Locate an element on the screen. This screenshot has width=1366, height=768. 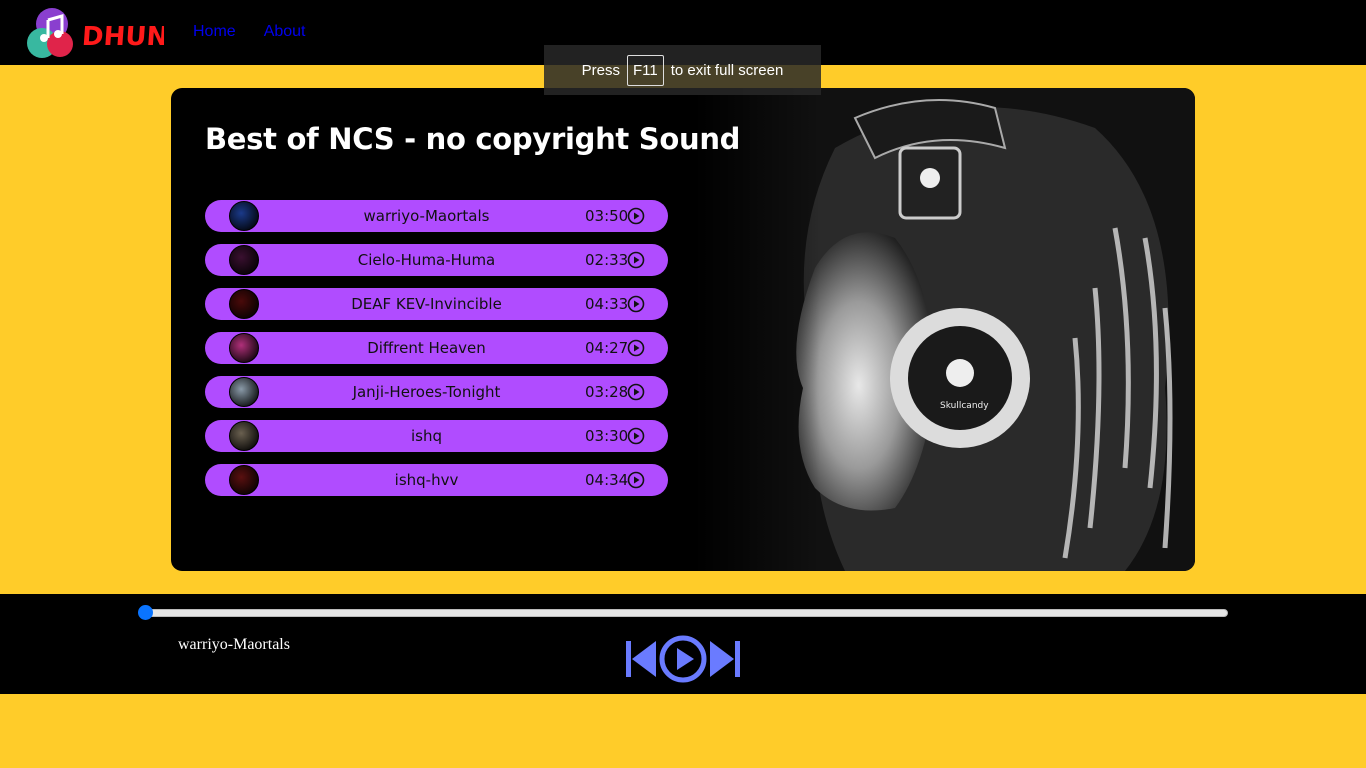
nav-about-link: About is located at coordinates (285, 32).